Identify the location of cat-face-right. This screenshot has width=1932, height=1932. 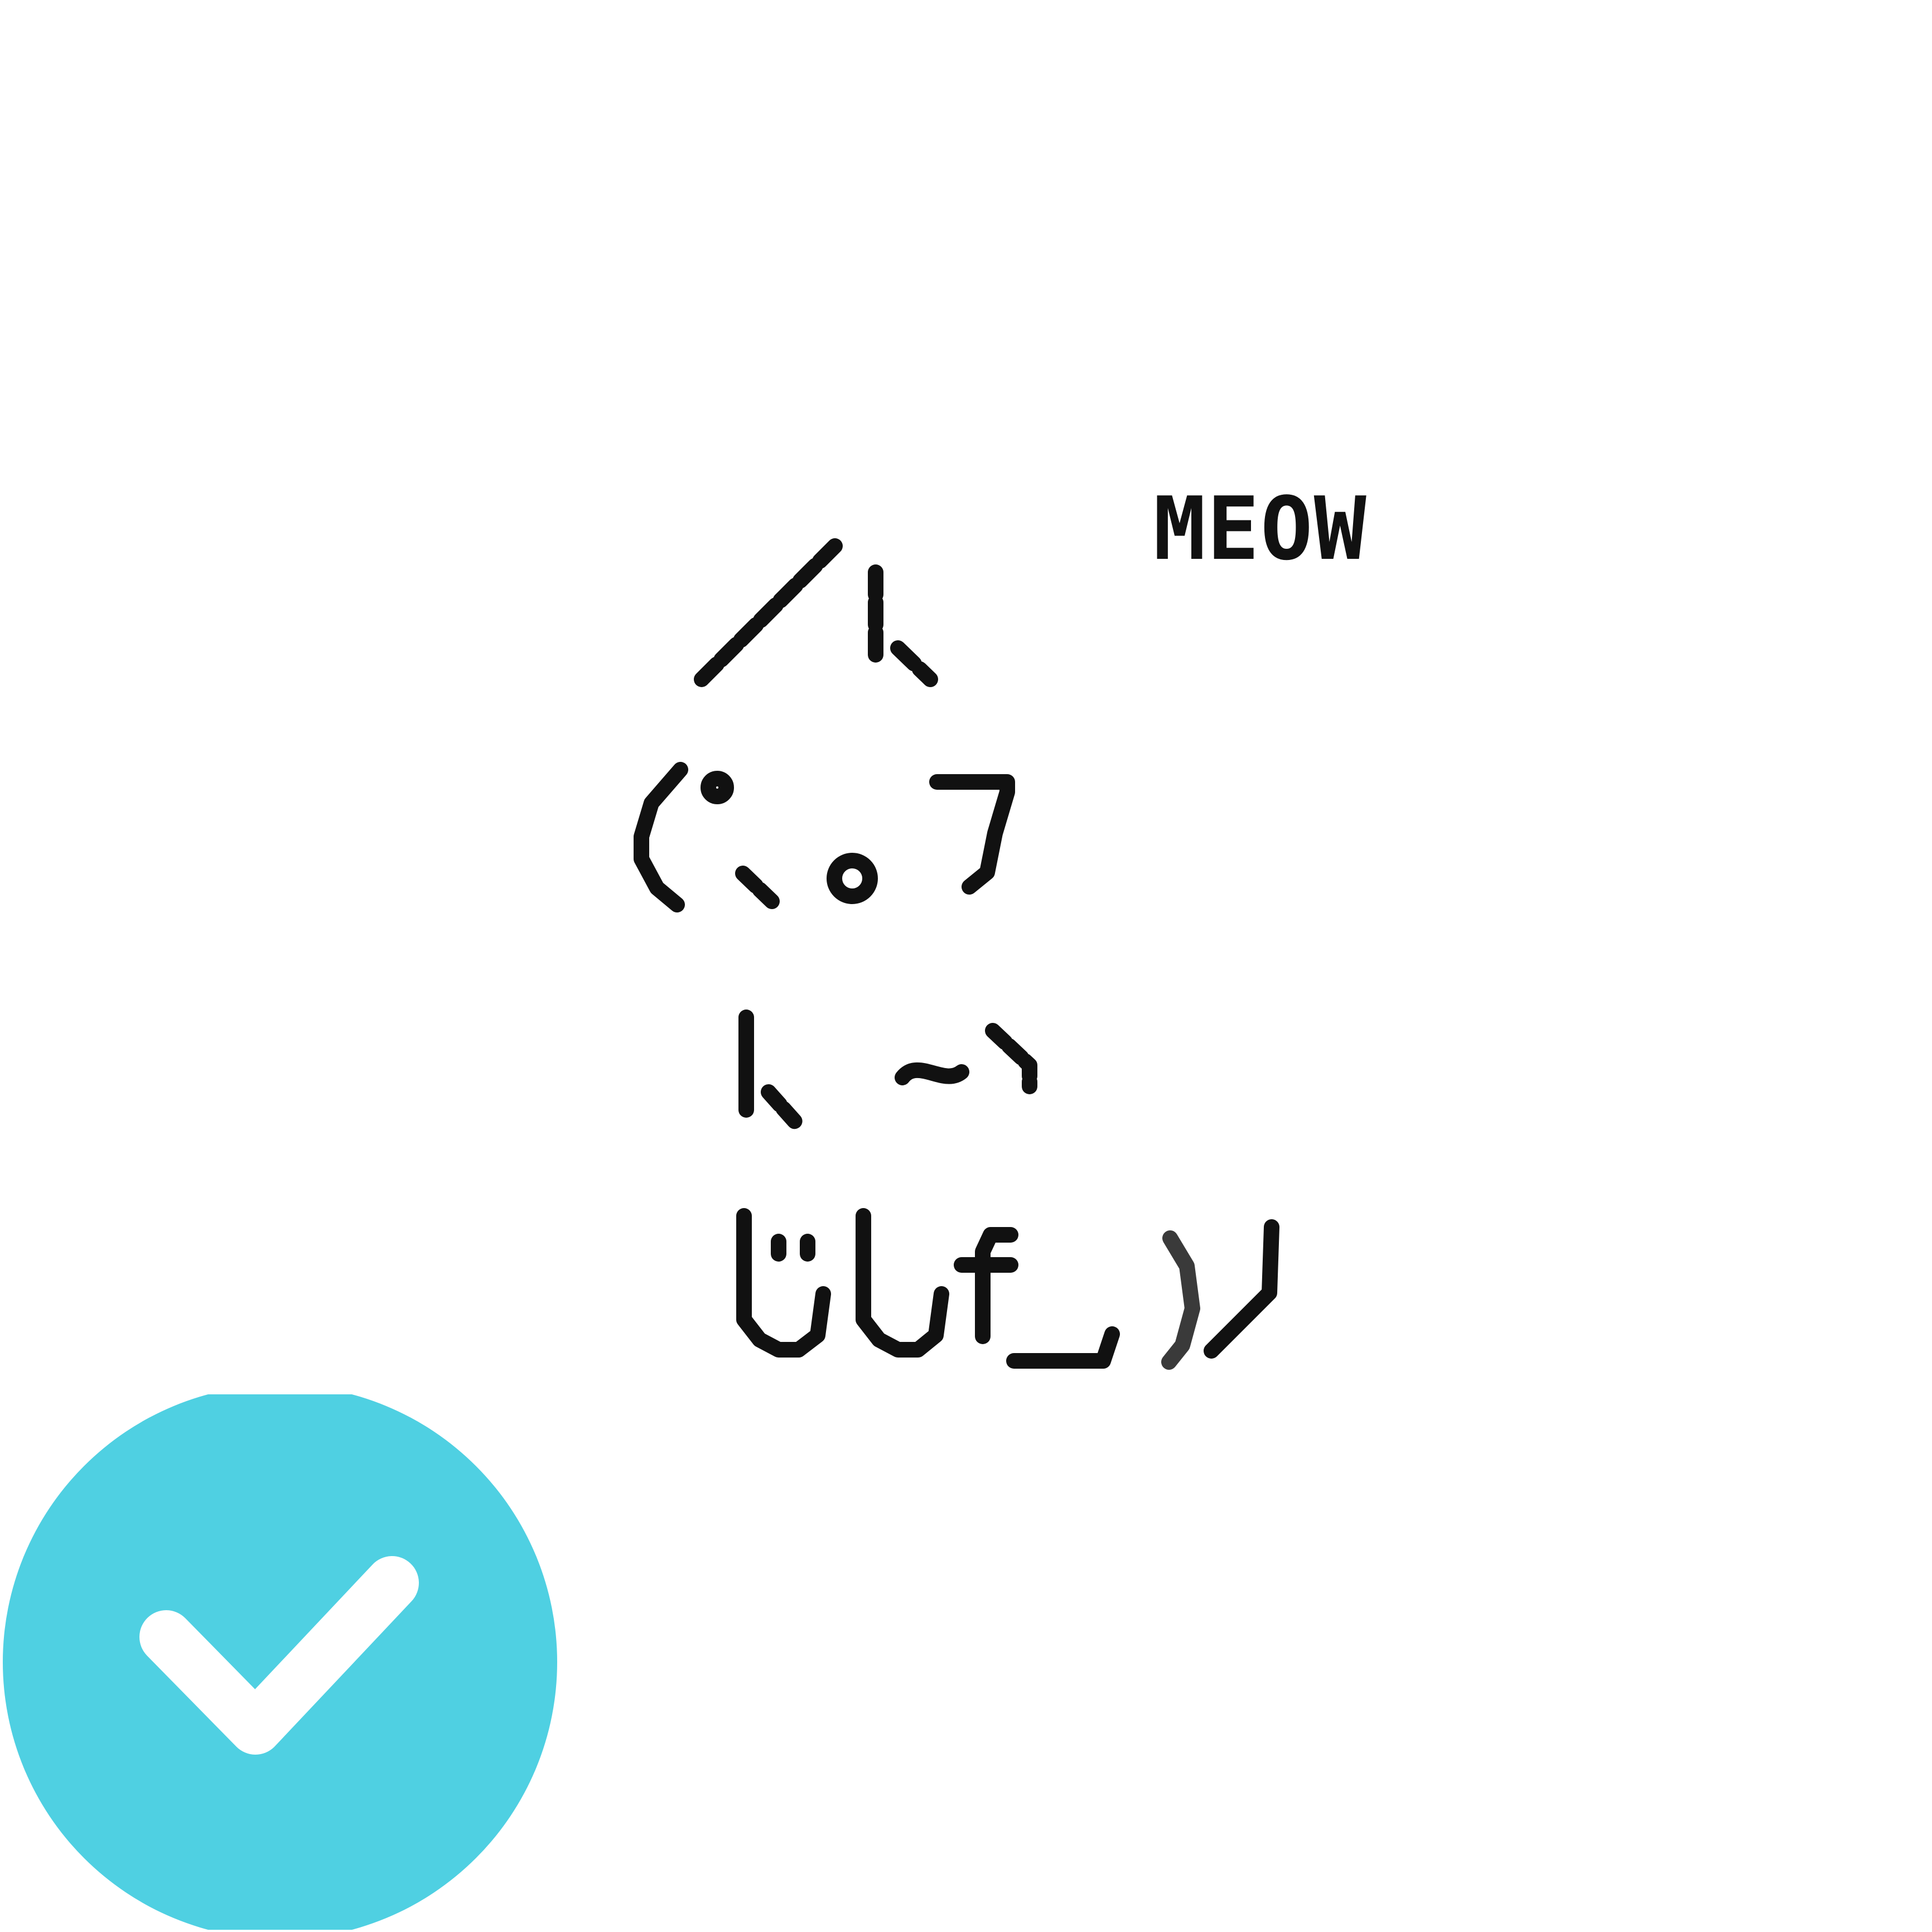
(972, 834).